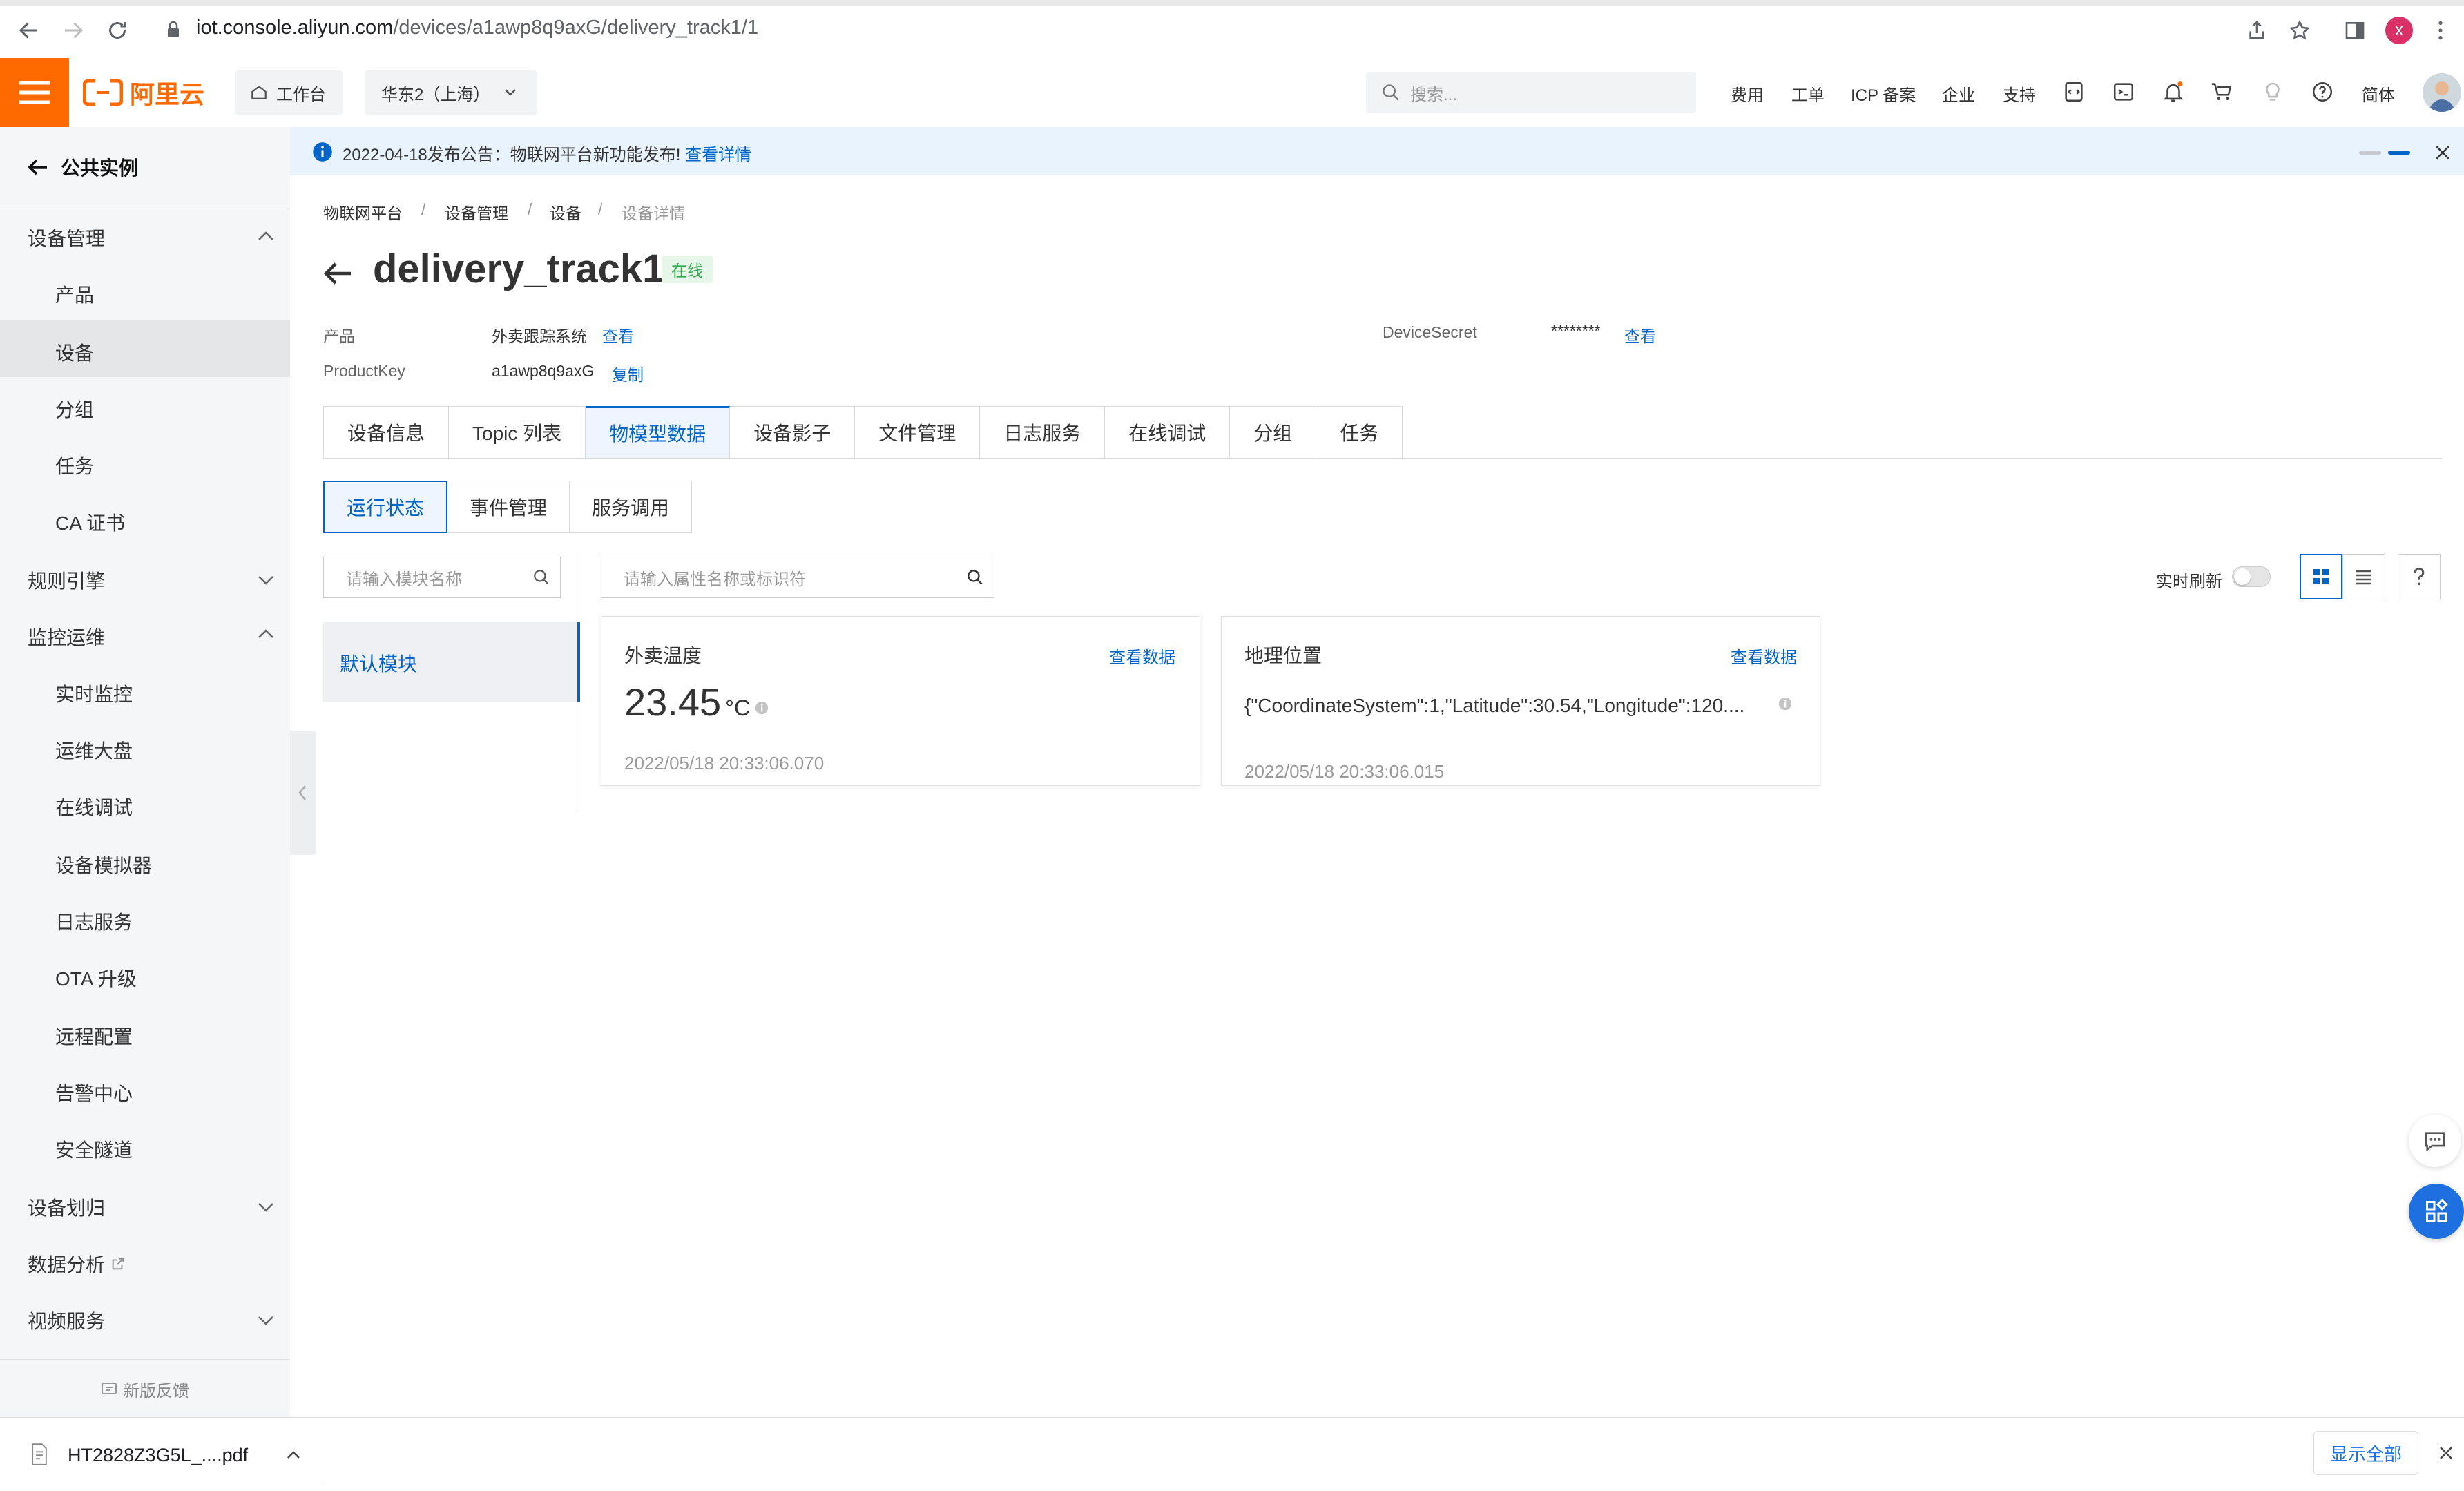  I want to click on subtab-service-call: 服务调用, so click(631, 507).